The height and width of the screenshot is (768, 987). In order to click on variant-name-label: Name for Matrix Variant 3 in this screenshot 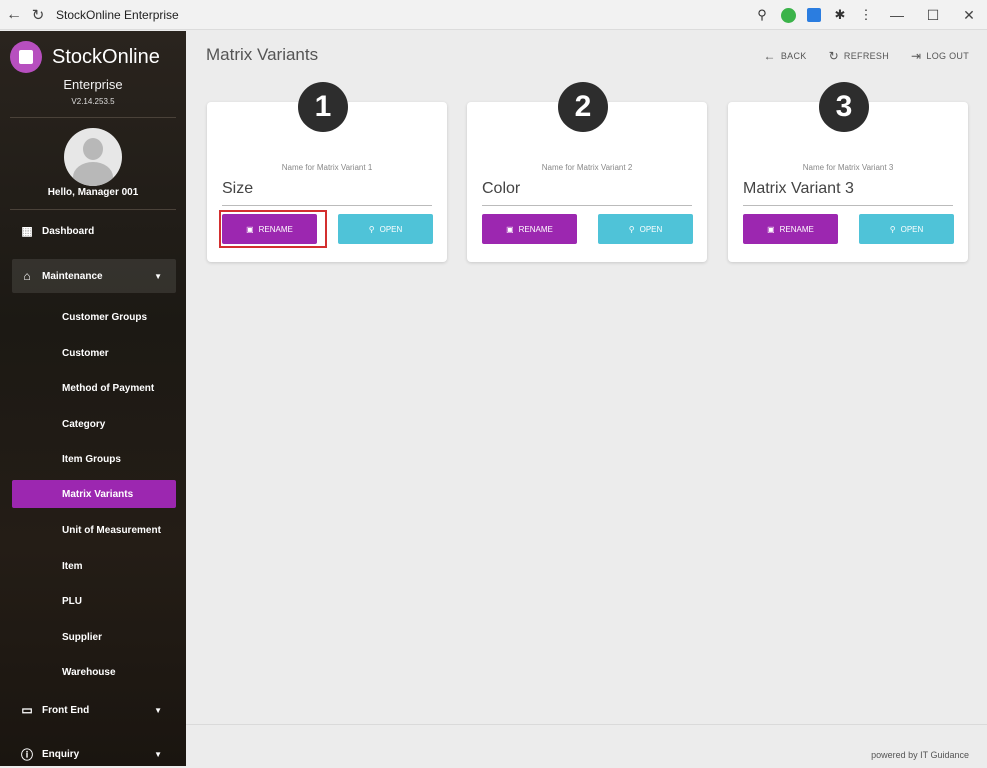, I will do `click(848, 167)`.